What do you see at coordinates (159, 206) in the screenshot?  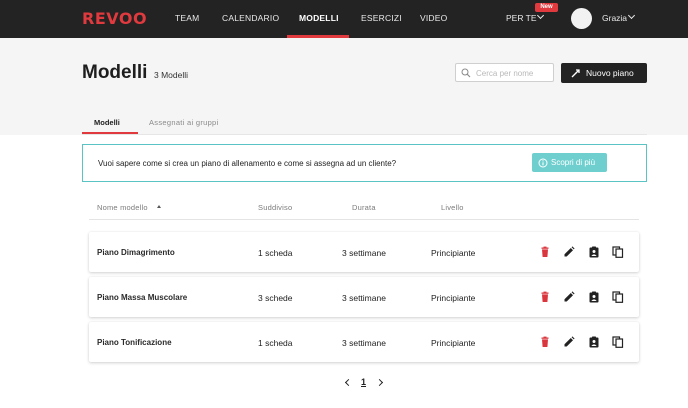 I see `sort-ascending-icon` at bounding box center [159, 206].